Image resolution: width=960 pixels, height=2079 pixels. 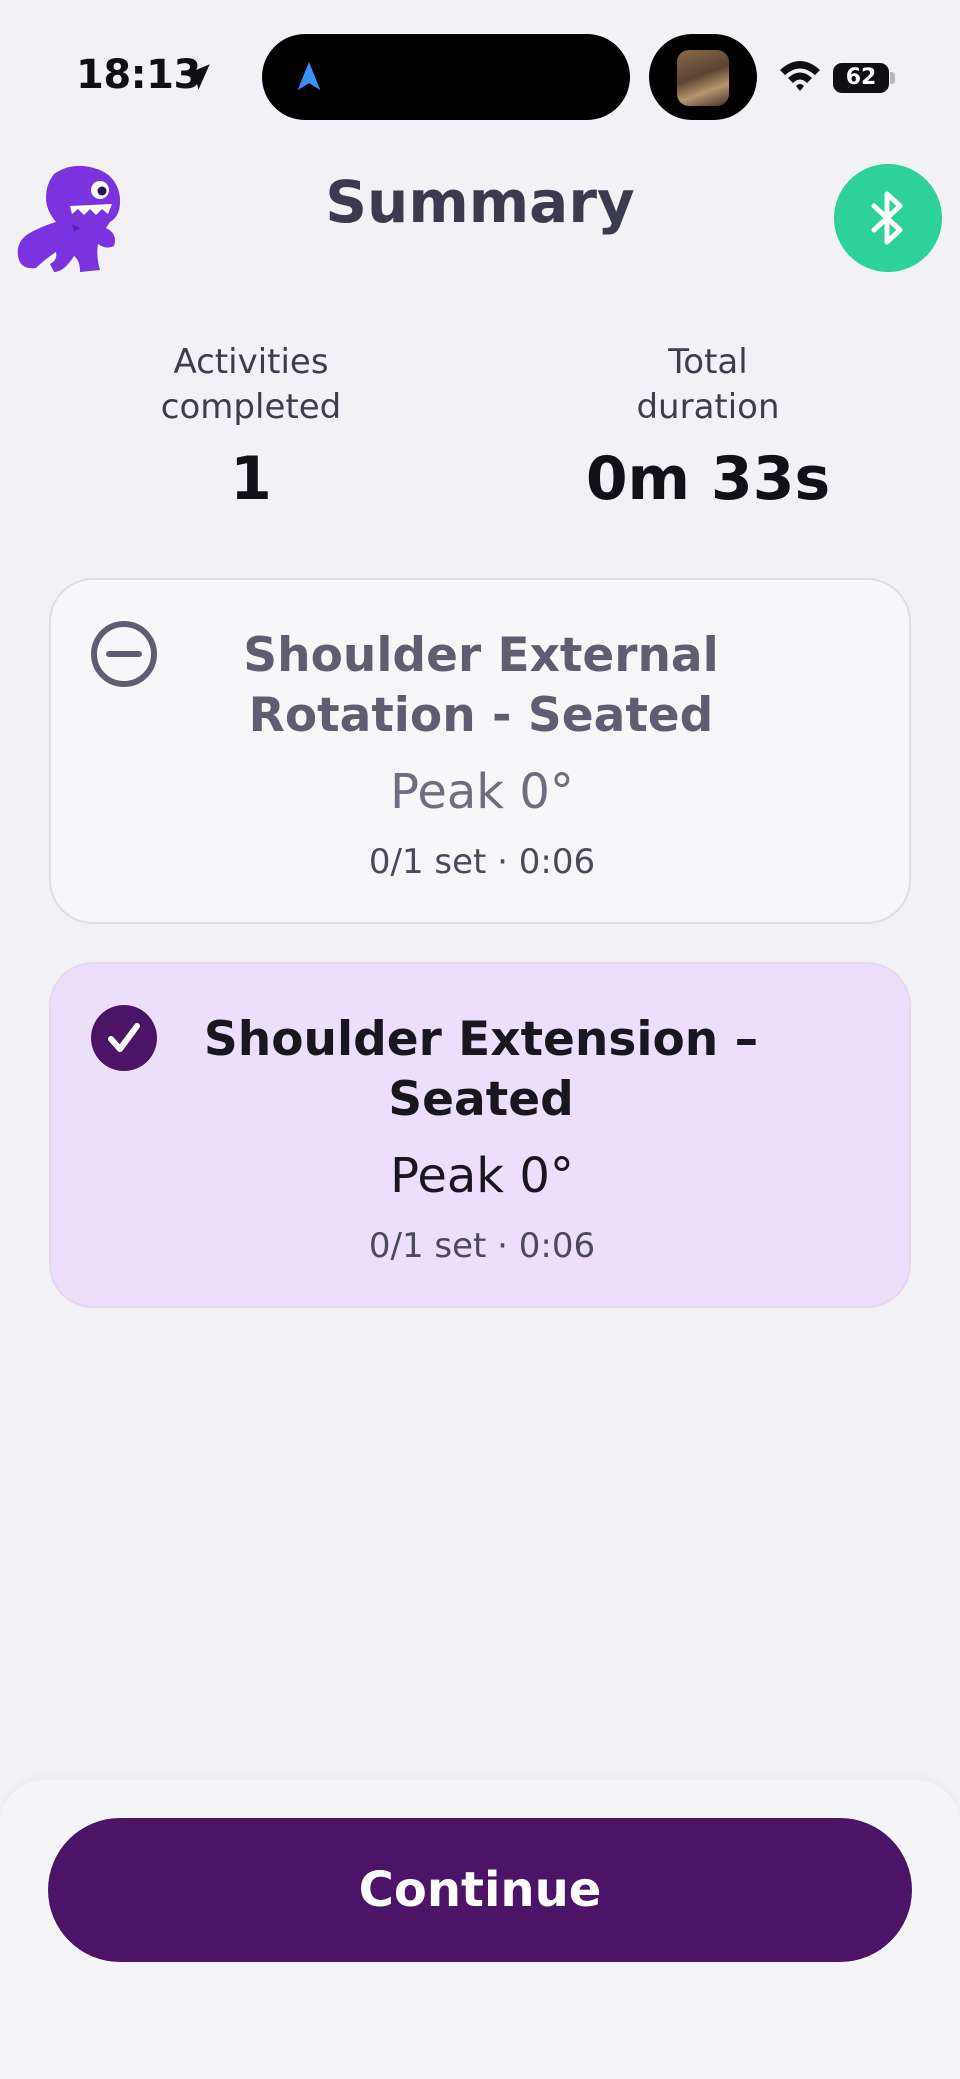 I want to click on battery-icon: 62, so click(x=861, y=78).